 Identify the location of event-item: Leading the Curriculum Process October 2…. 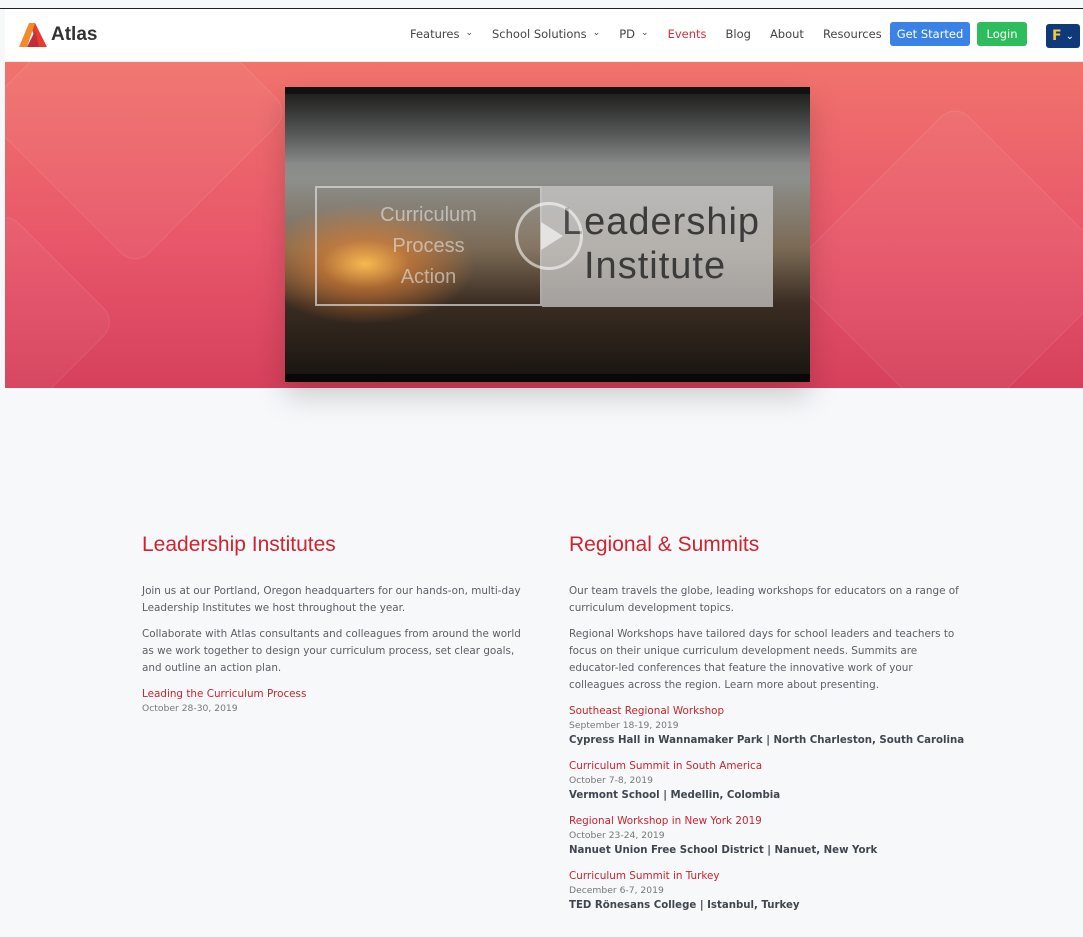
(337, 701).